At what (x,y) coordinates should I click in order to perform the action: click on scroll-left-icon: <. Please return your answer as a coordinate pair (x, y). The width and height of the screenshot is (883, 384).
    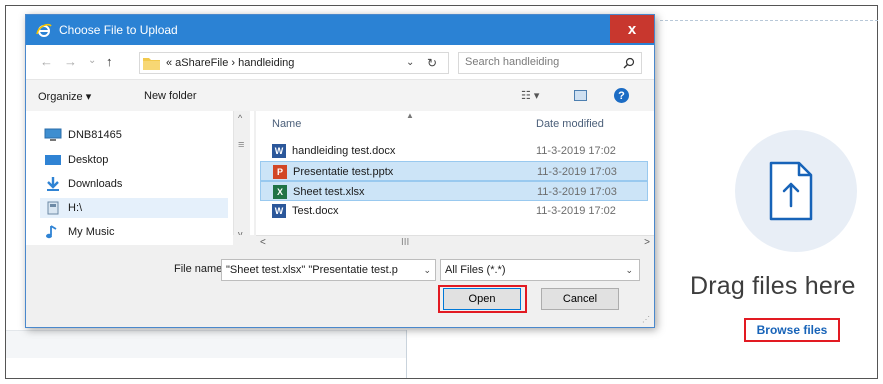
    Looking at the image, I should click on (263, 242).